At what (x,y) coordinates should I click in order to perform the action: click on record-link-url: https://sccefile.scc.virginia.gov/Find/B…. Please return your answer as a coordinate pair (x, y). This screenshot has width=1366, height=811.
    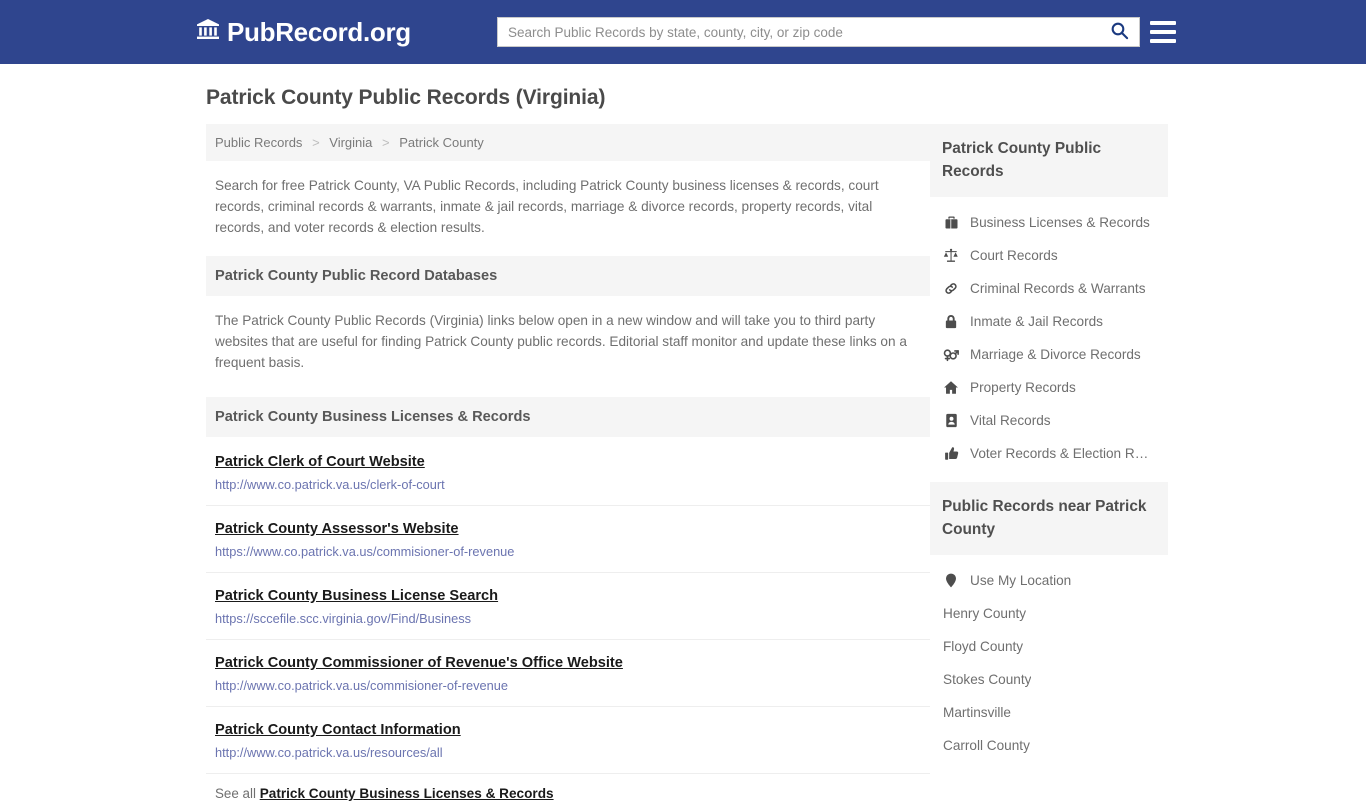
    Looking at the image, I should click on (568, 618).